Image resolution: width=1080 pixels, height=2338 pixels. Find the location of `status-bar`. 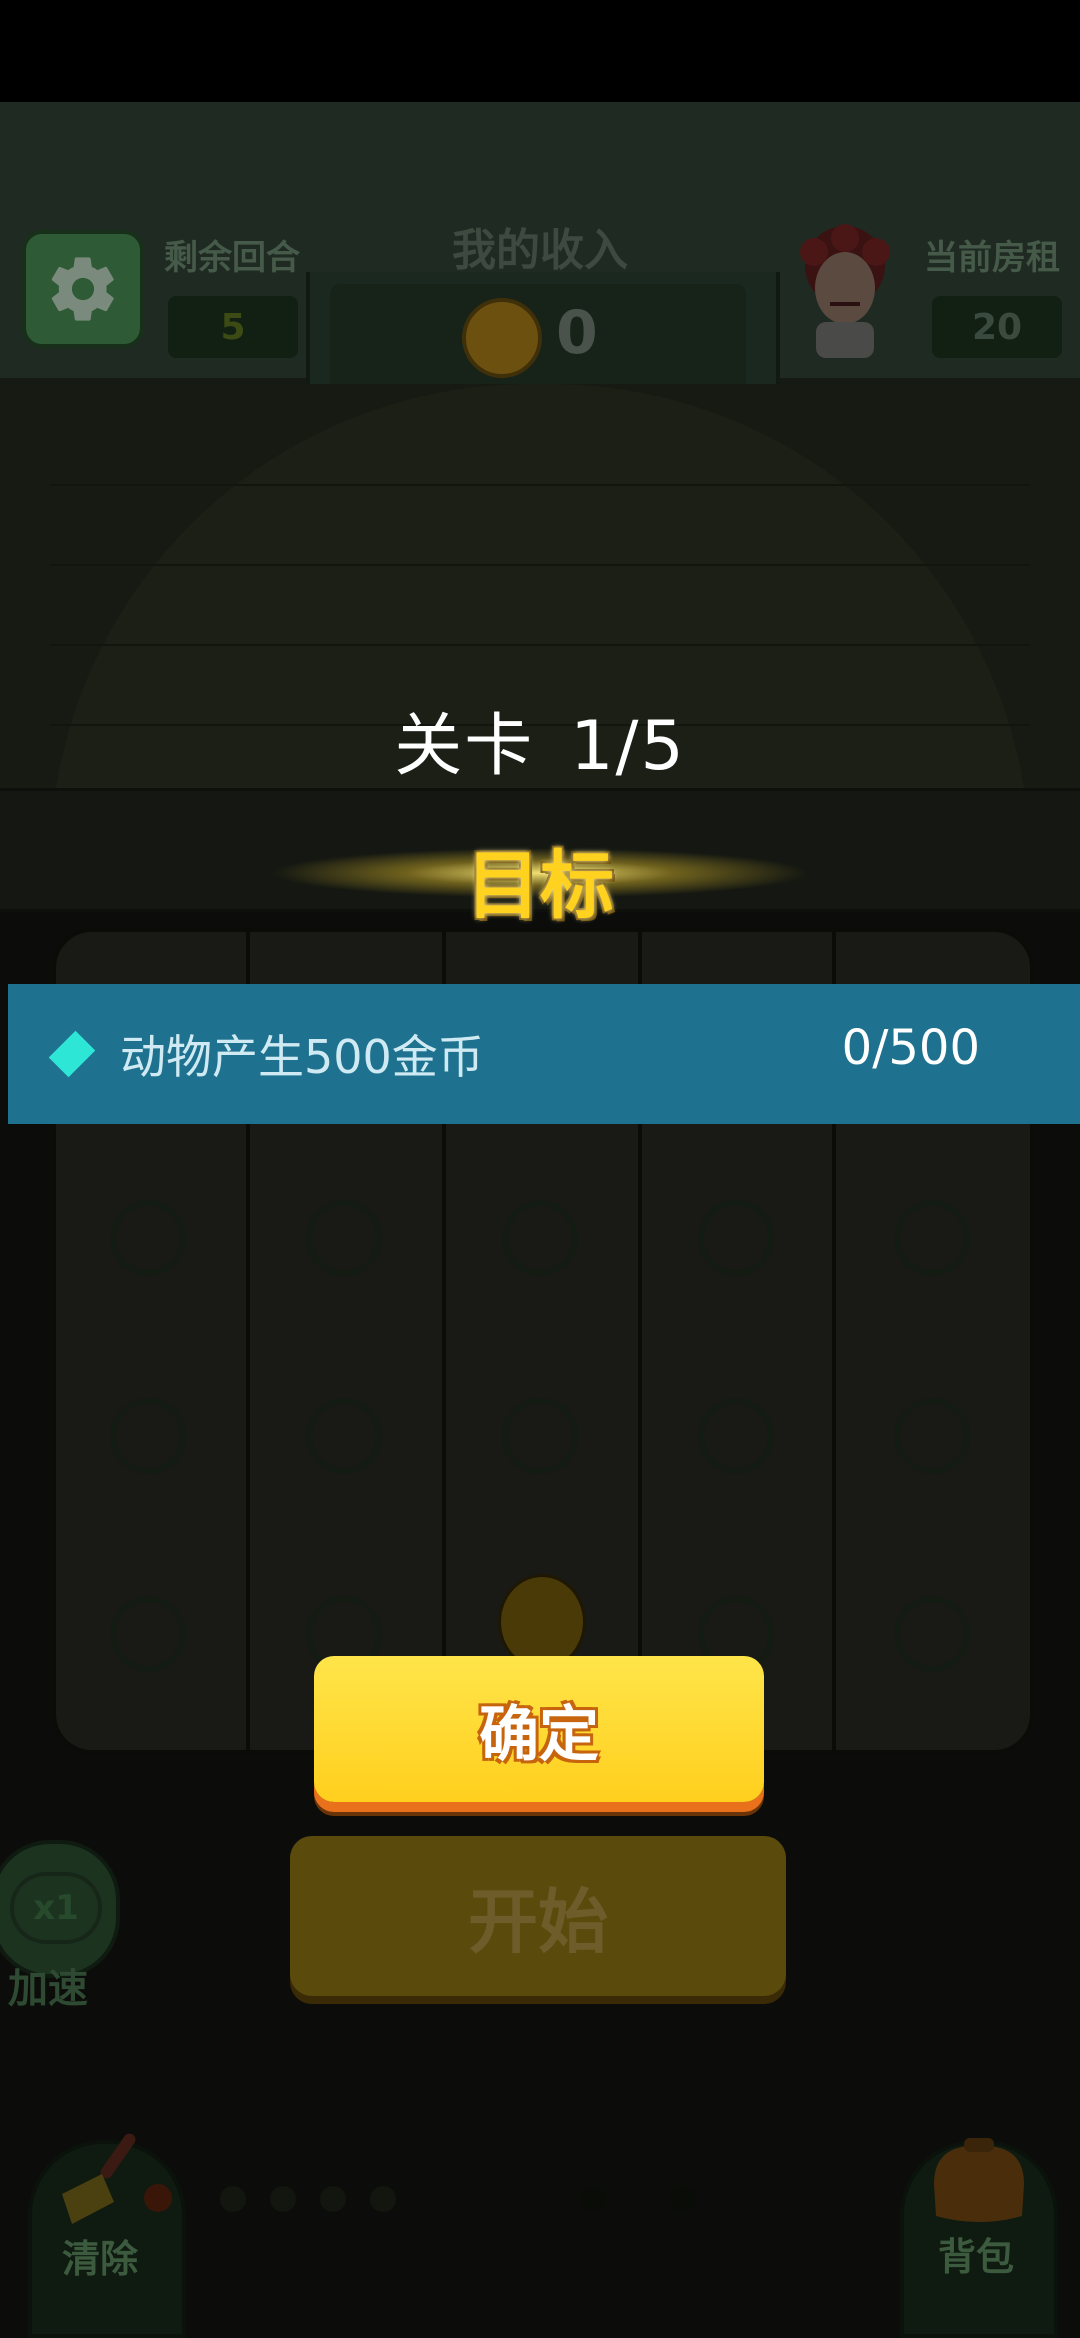

status-bar is located at coordinates (540, 51).